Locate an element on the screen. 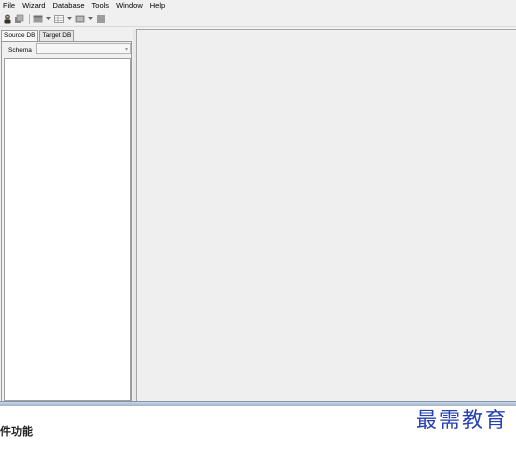 The height and width of the screenshot is (450, 516). menu-help: Help is located at coordinates (157, 6).